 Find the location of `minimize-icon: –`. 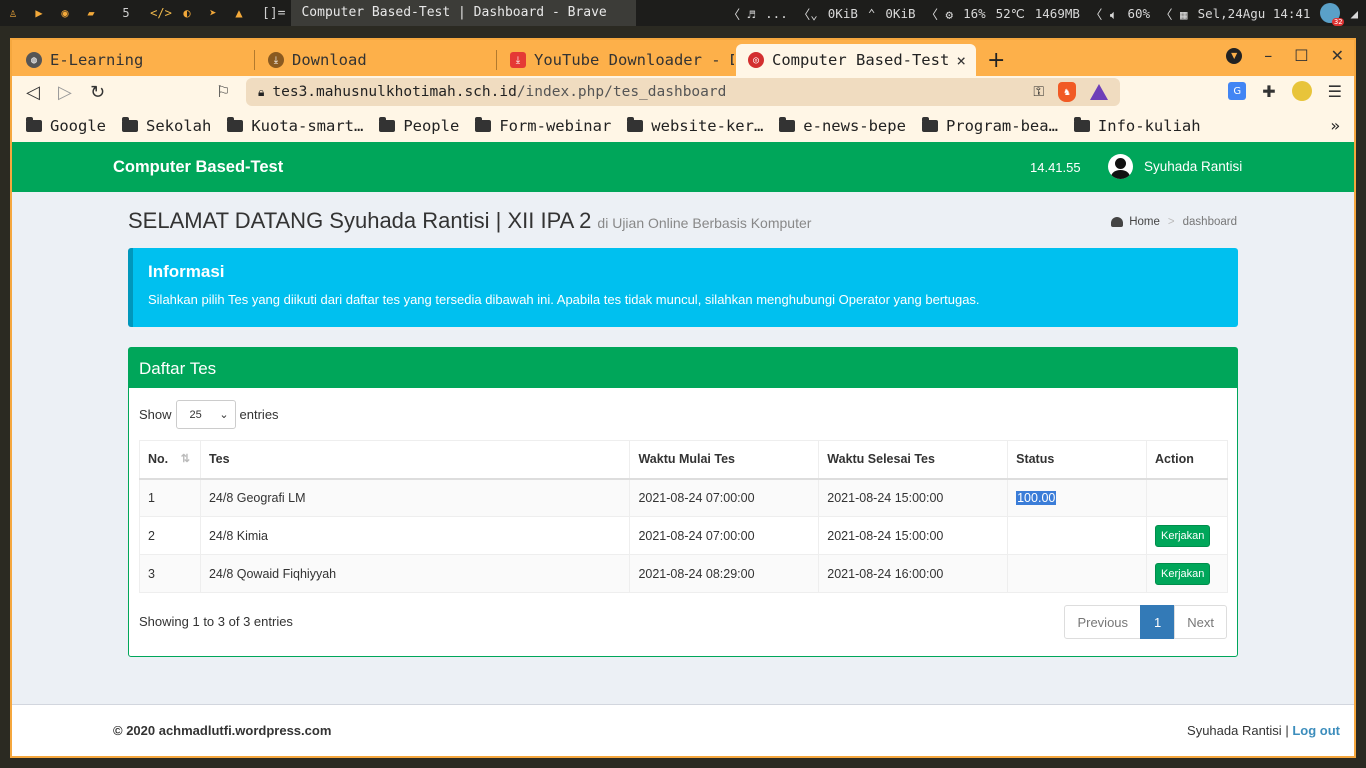

minimize-icon: – is located at coordinates (1268, 55).